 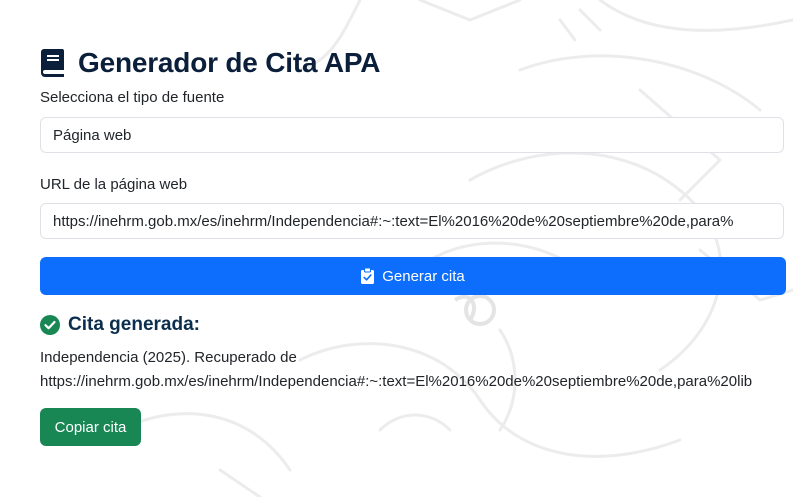 I want to click on source-type-label: Selecciona el tipo de fuente, so click(x=132, y=97).